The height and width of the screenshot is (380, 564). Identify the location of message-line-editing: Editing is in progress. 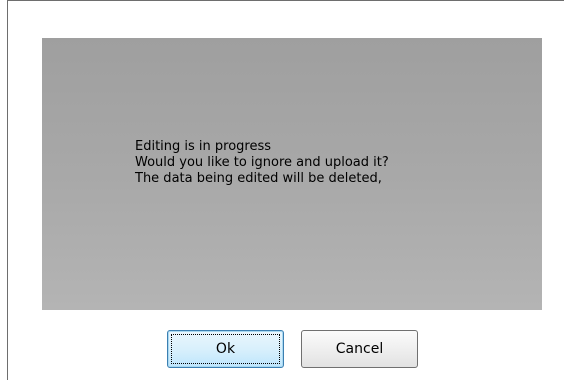
(203, 146).